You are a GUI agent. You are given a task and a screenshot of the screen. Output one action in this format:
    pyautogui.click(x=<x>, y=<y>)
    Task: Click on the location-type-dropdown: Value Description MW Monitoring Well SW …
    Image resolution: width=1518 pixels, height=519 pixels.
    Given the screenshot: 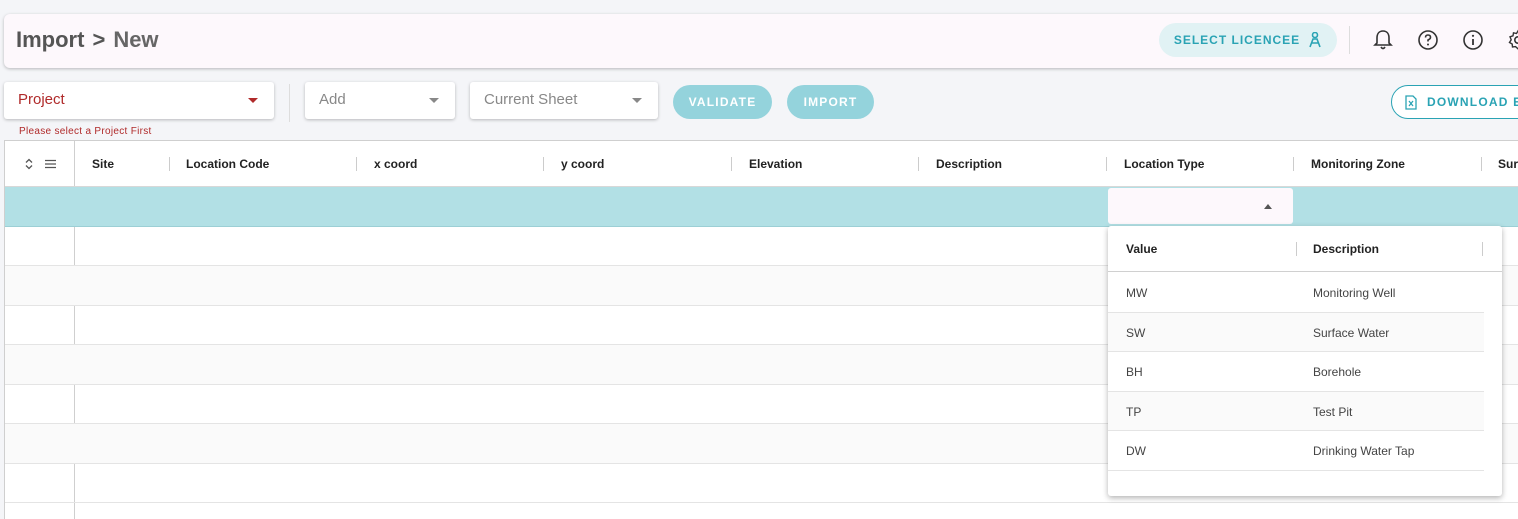 What is the action you would take?
    pyautogui.click(x=1305, y=361)
    